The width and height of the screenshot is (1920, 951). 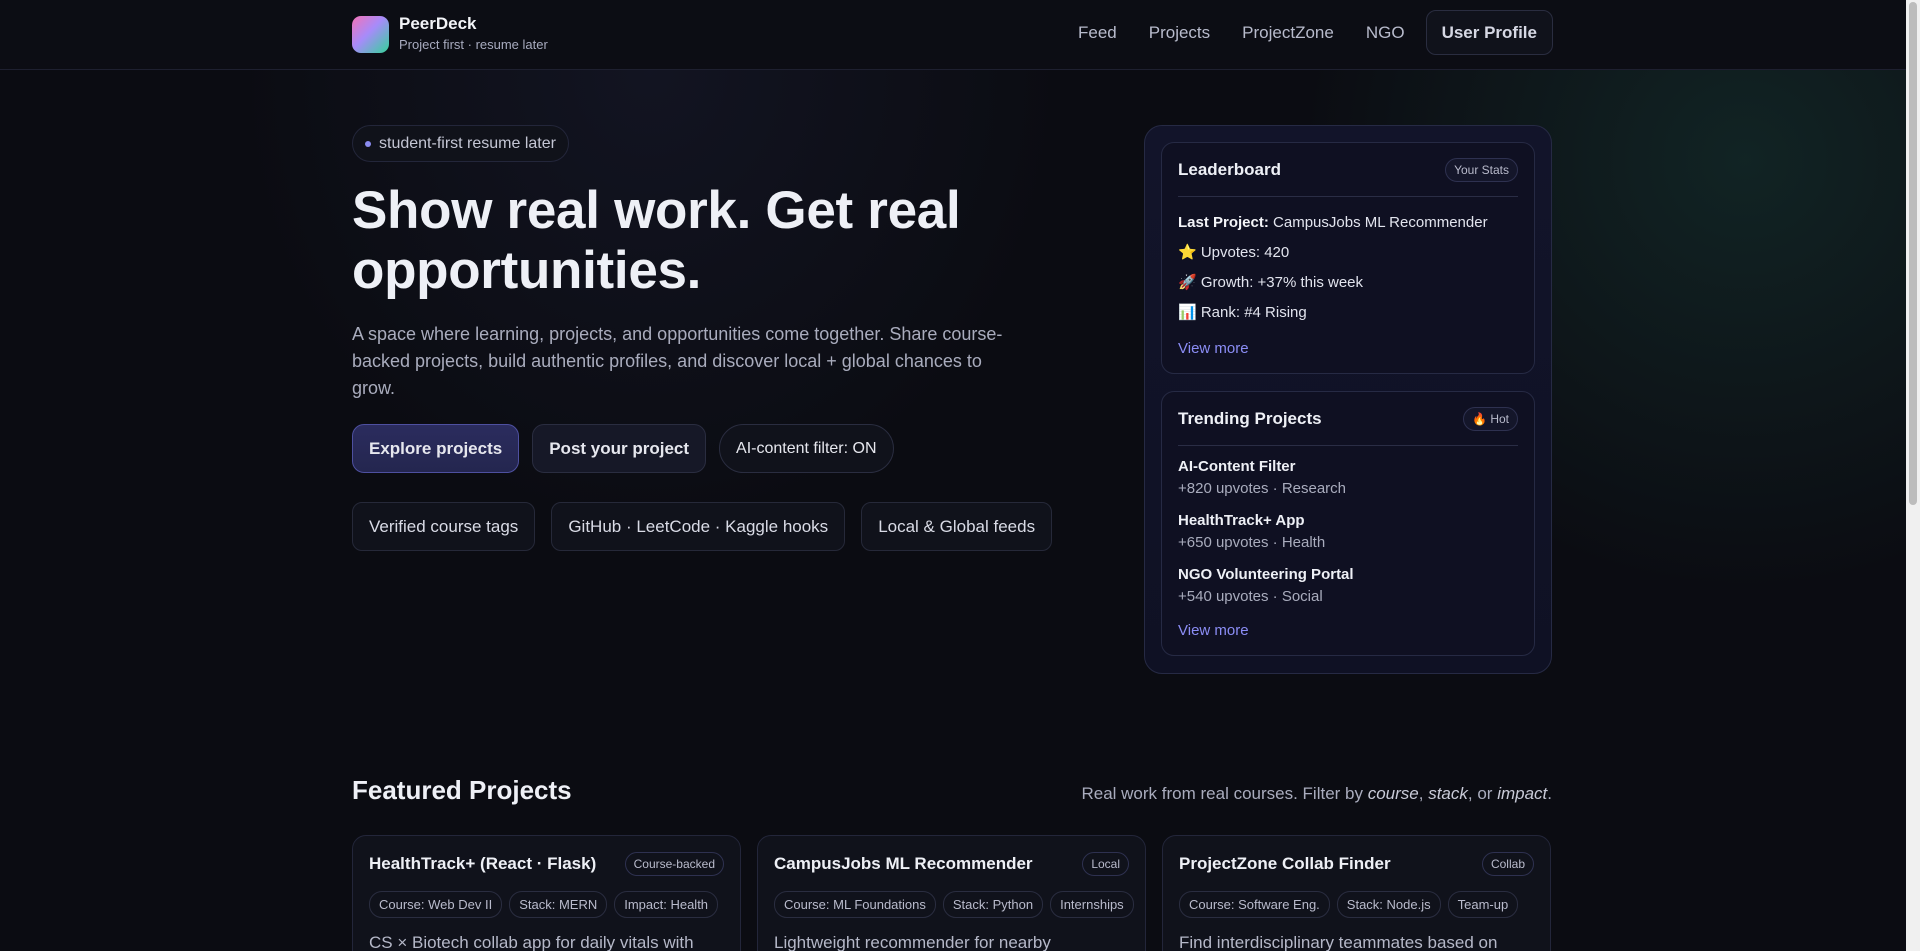 I want to click on logo-icon, so click(x=370, y=34).